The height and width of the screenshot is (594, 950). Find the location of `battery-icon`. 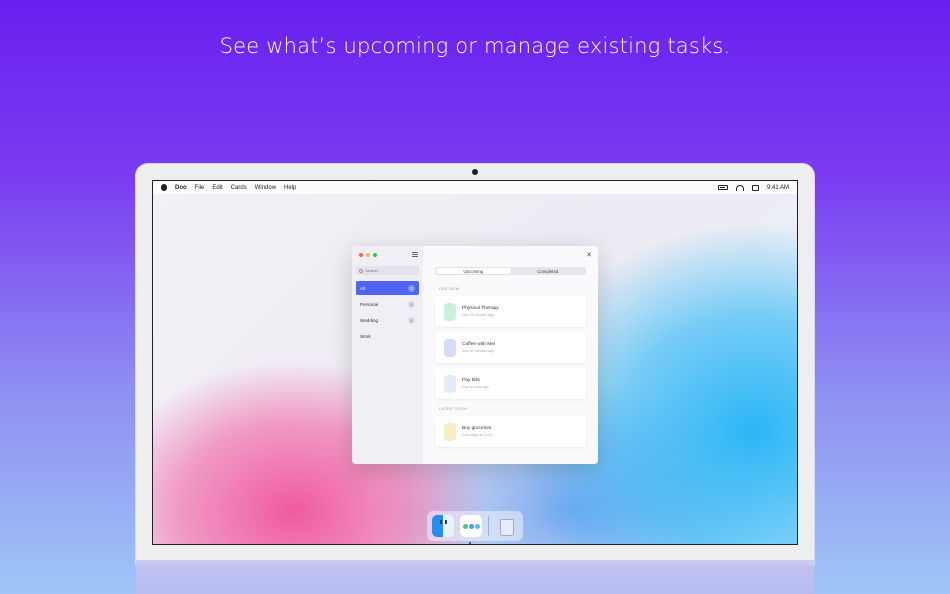

battery-icon is located at coordinates (722, 187).